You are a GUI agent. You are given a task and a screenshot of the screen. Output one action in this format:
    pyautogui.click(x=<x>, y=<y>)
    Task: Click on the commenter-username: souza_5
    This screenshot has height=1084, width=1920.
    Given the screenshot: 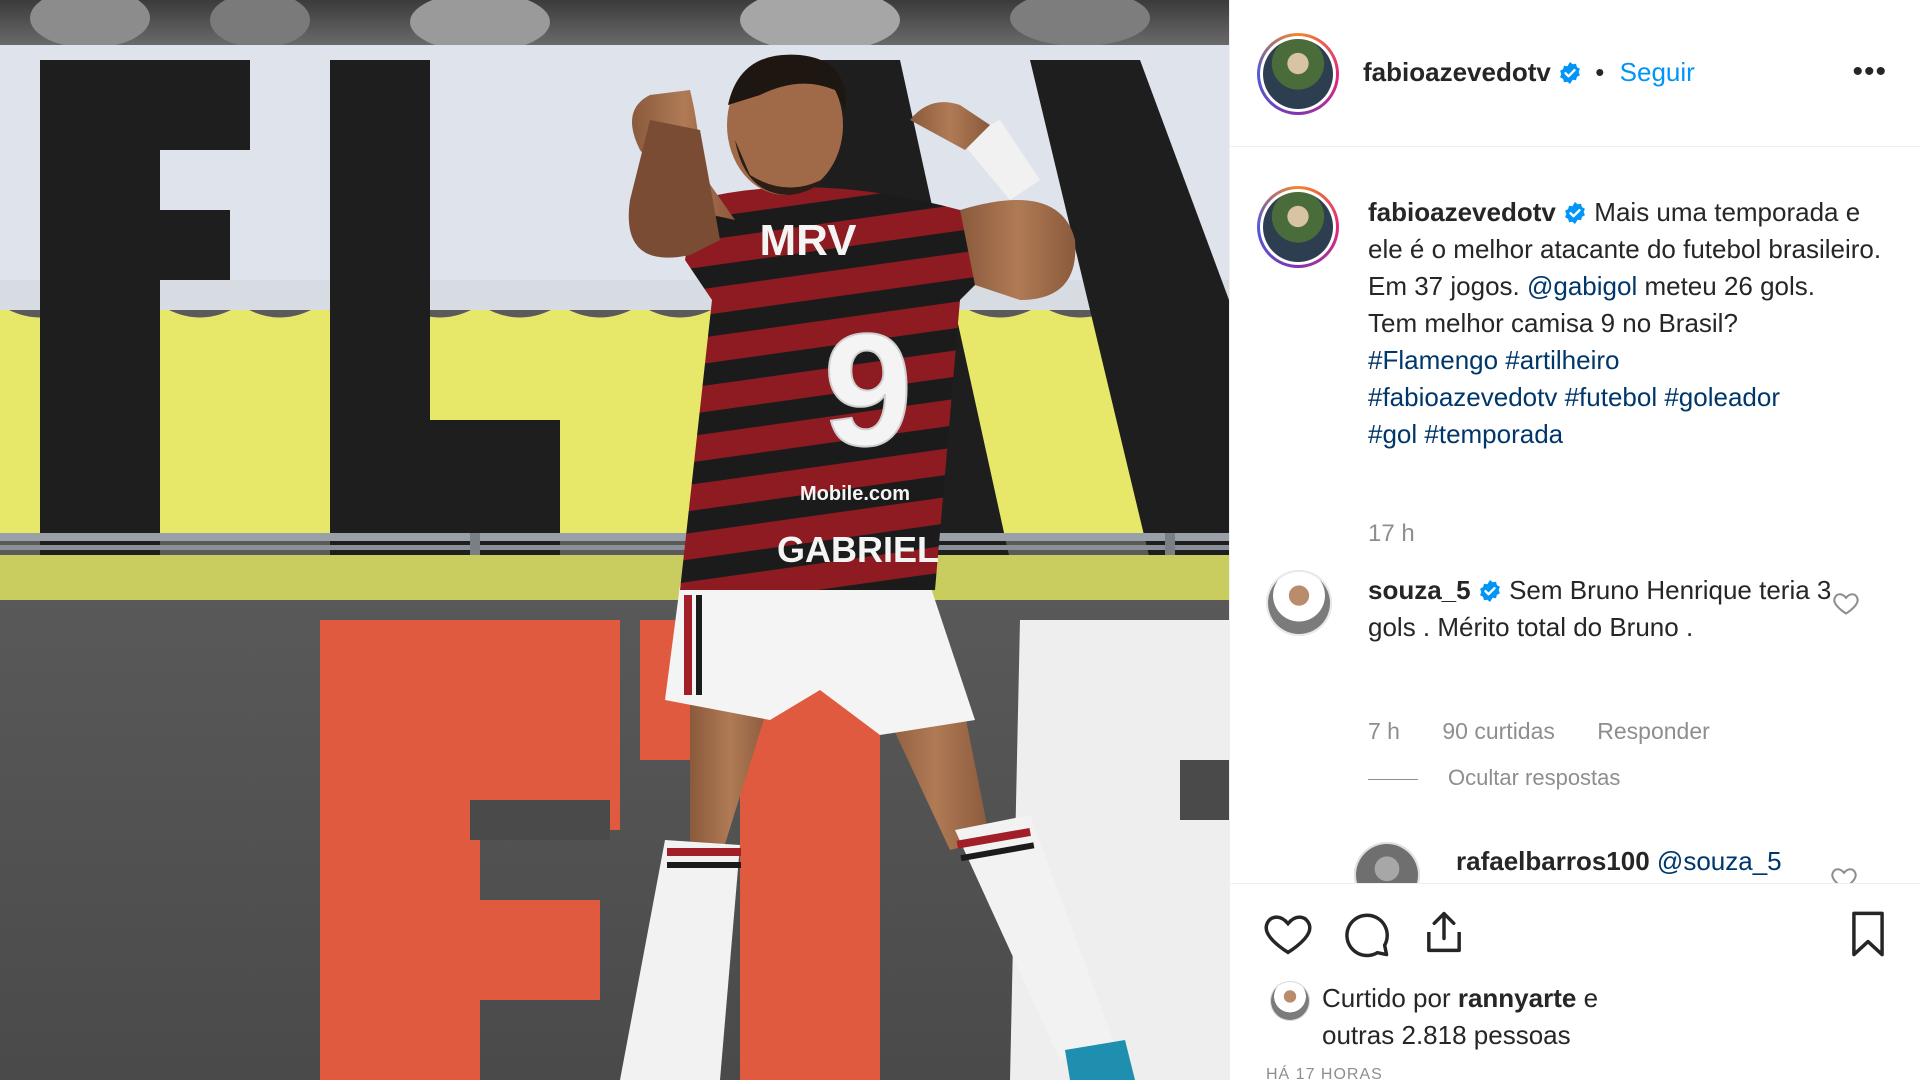 What is the action you would take?
    pyautogui.click(x=1419, y=590)
    